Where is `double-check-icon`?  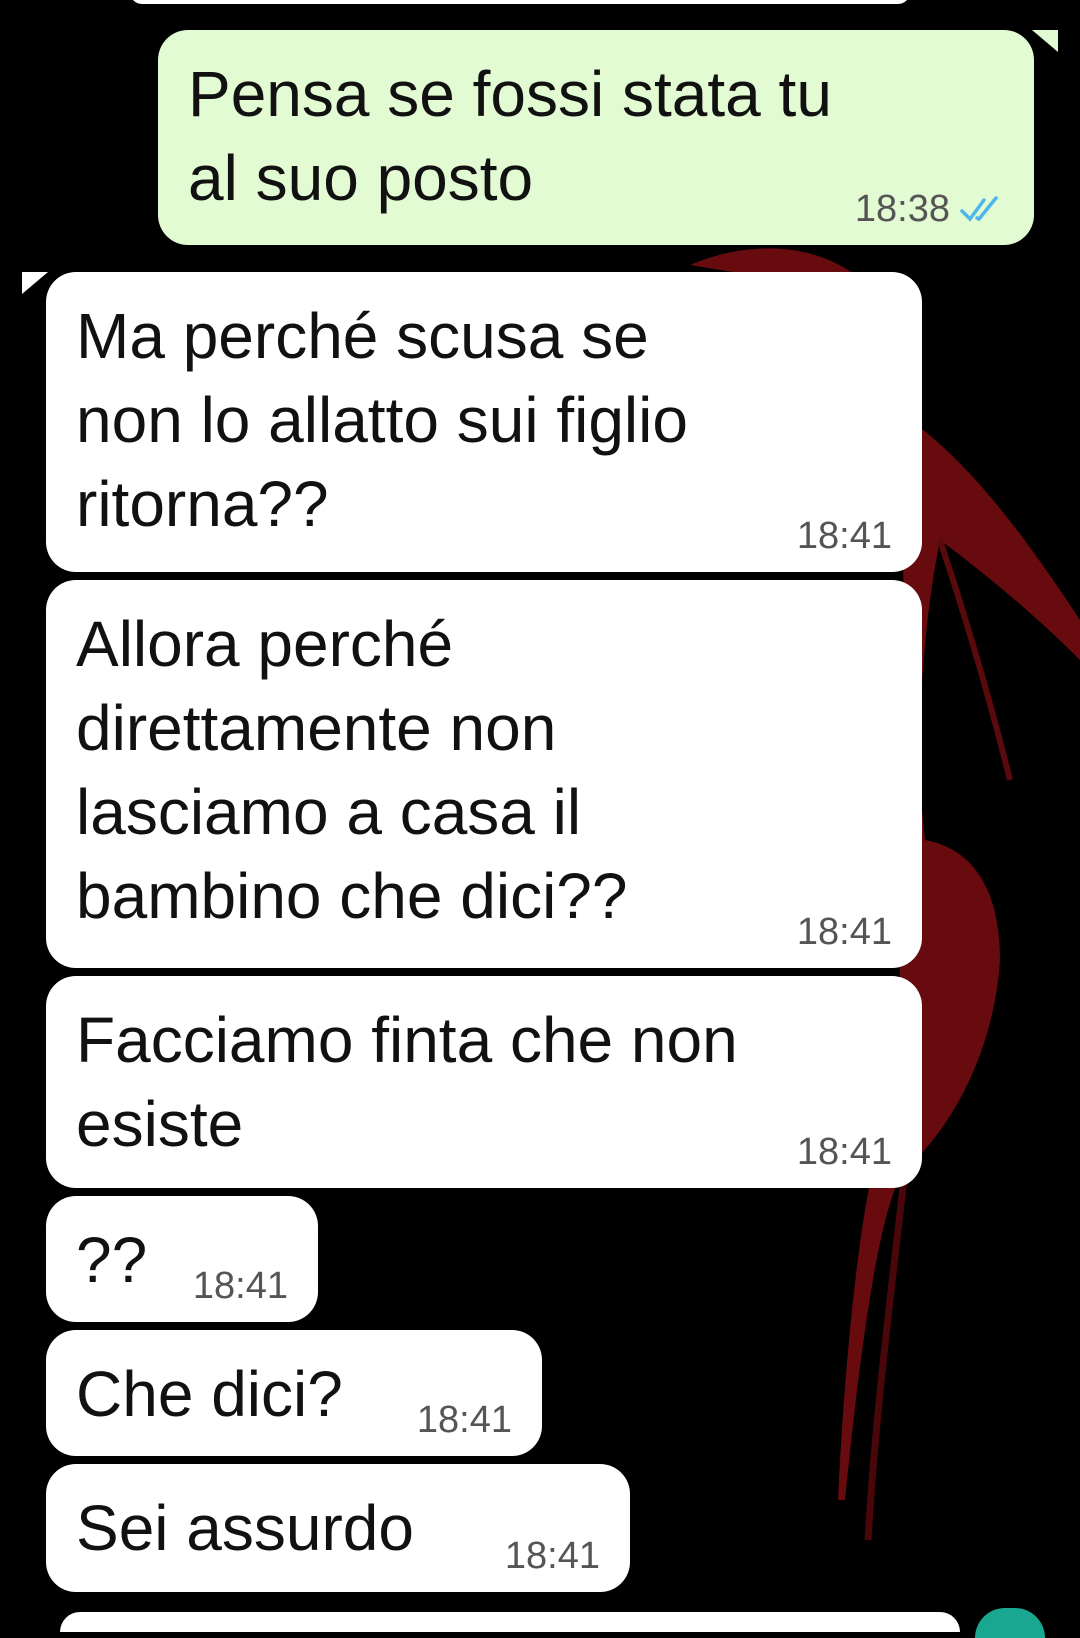 double-check-icon is located at coordinates (979, 209).